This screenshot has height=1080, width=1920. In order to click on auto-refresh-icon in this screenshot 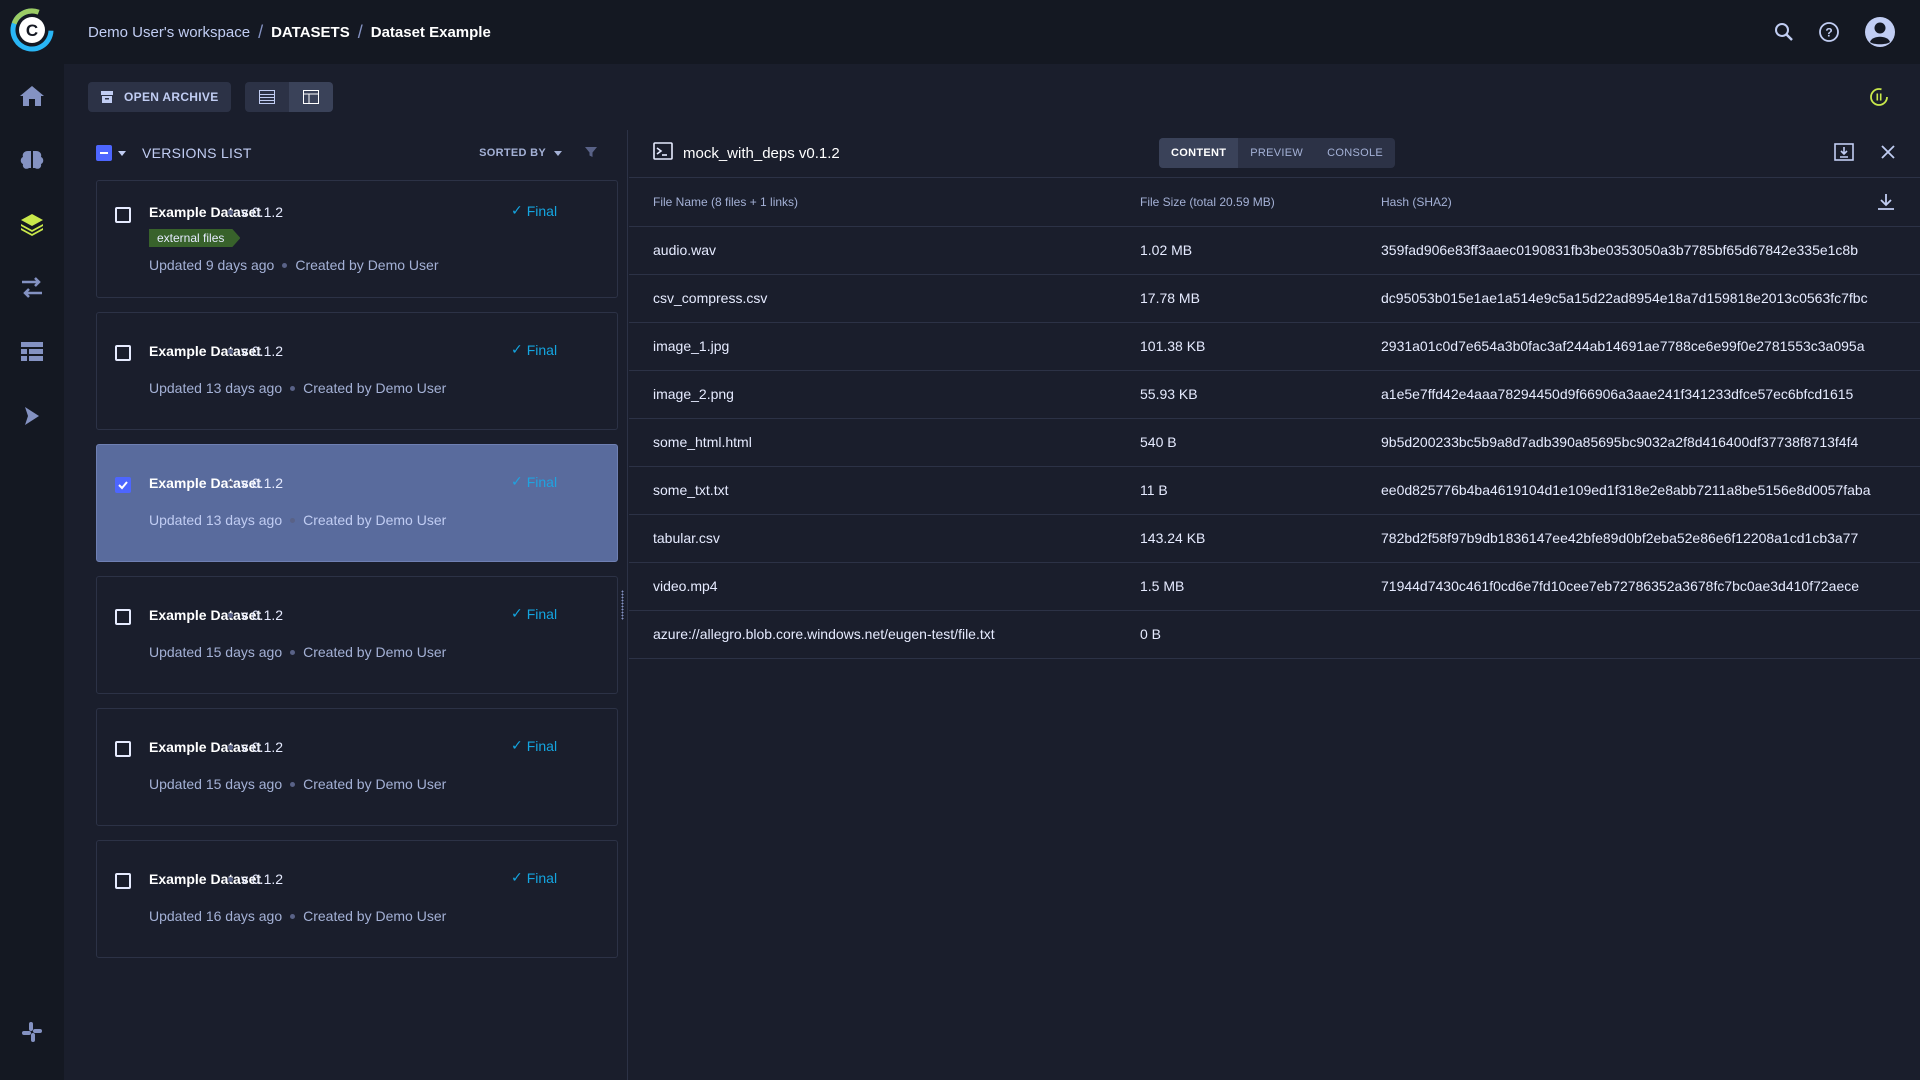, I will do `click(1879, 99)`.